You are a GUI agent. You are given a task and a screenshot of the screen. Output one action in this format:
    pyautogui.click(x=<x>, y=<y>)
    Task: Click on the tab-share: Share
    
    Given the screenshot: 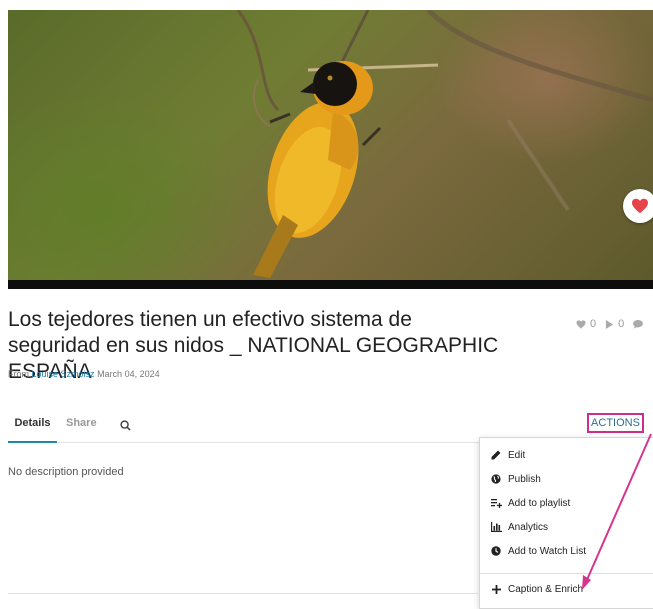 What is the action you would take?
    pyautogui.click(x=81, y=428)
    